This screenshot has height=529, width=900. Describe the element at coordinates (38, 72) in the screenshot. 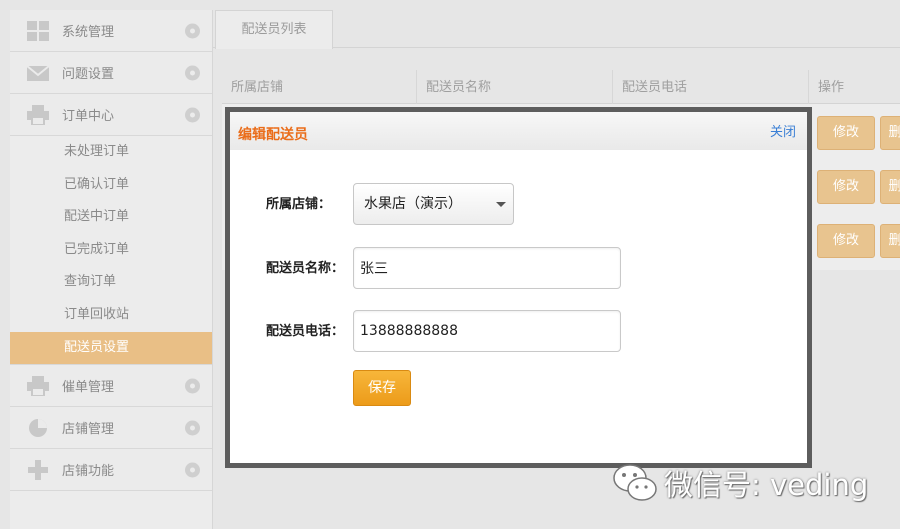

I see `mail-icon` at that location.